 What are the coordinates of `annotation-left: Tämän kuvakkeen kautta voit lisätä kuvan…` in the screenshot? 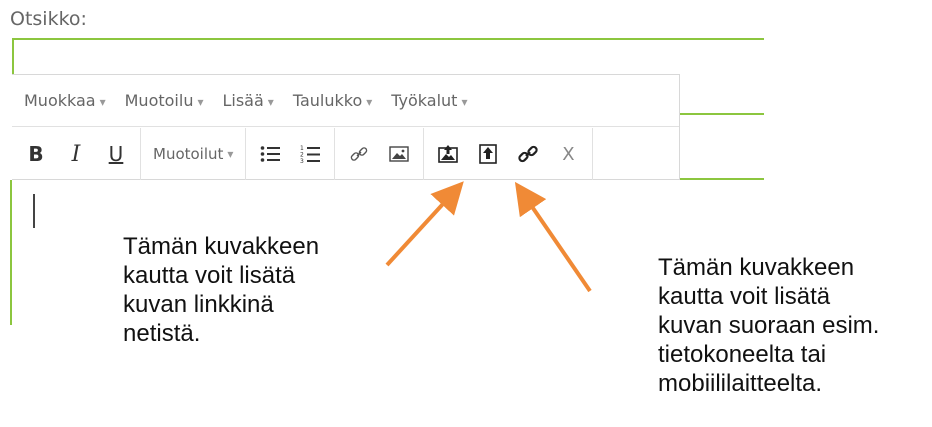 It's located at (221, 290).